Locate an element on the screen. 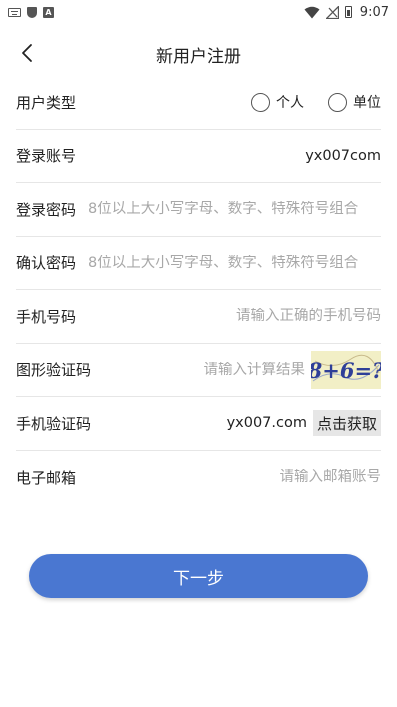 The height and width of the screenshot is (707, 397). radio-organization: 单位 is located at coordinates (354, 102).